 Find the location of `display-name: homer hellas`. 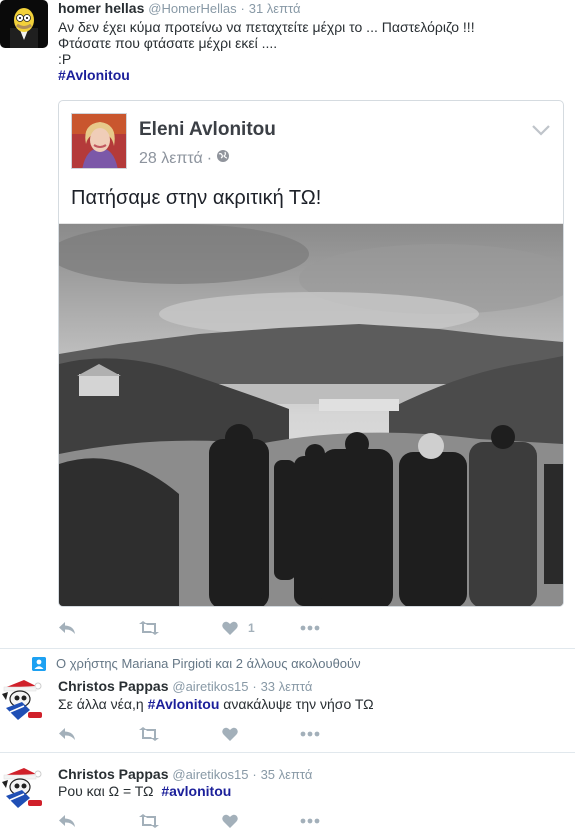

display-name: homer hellas is located at coordinates (101, 8).